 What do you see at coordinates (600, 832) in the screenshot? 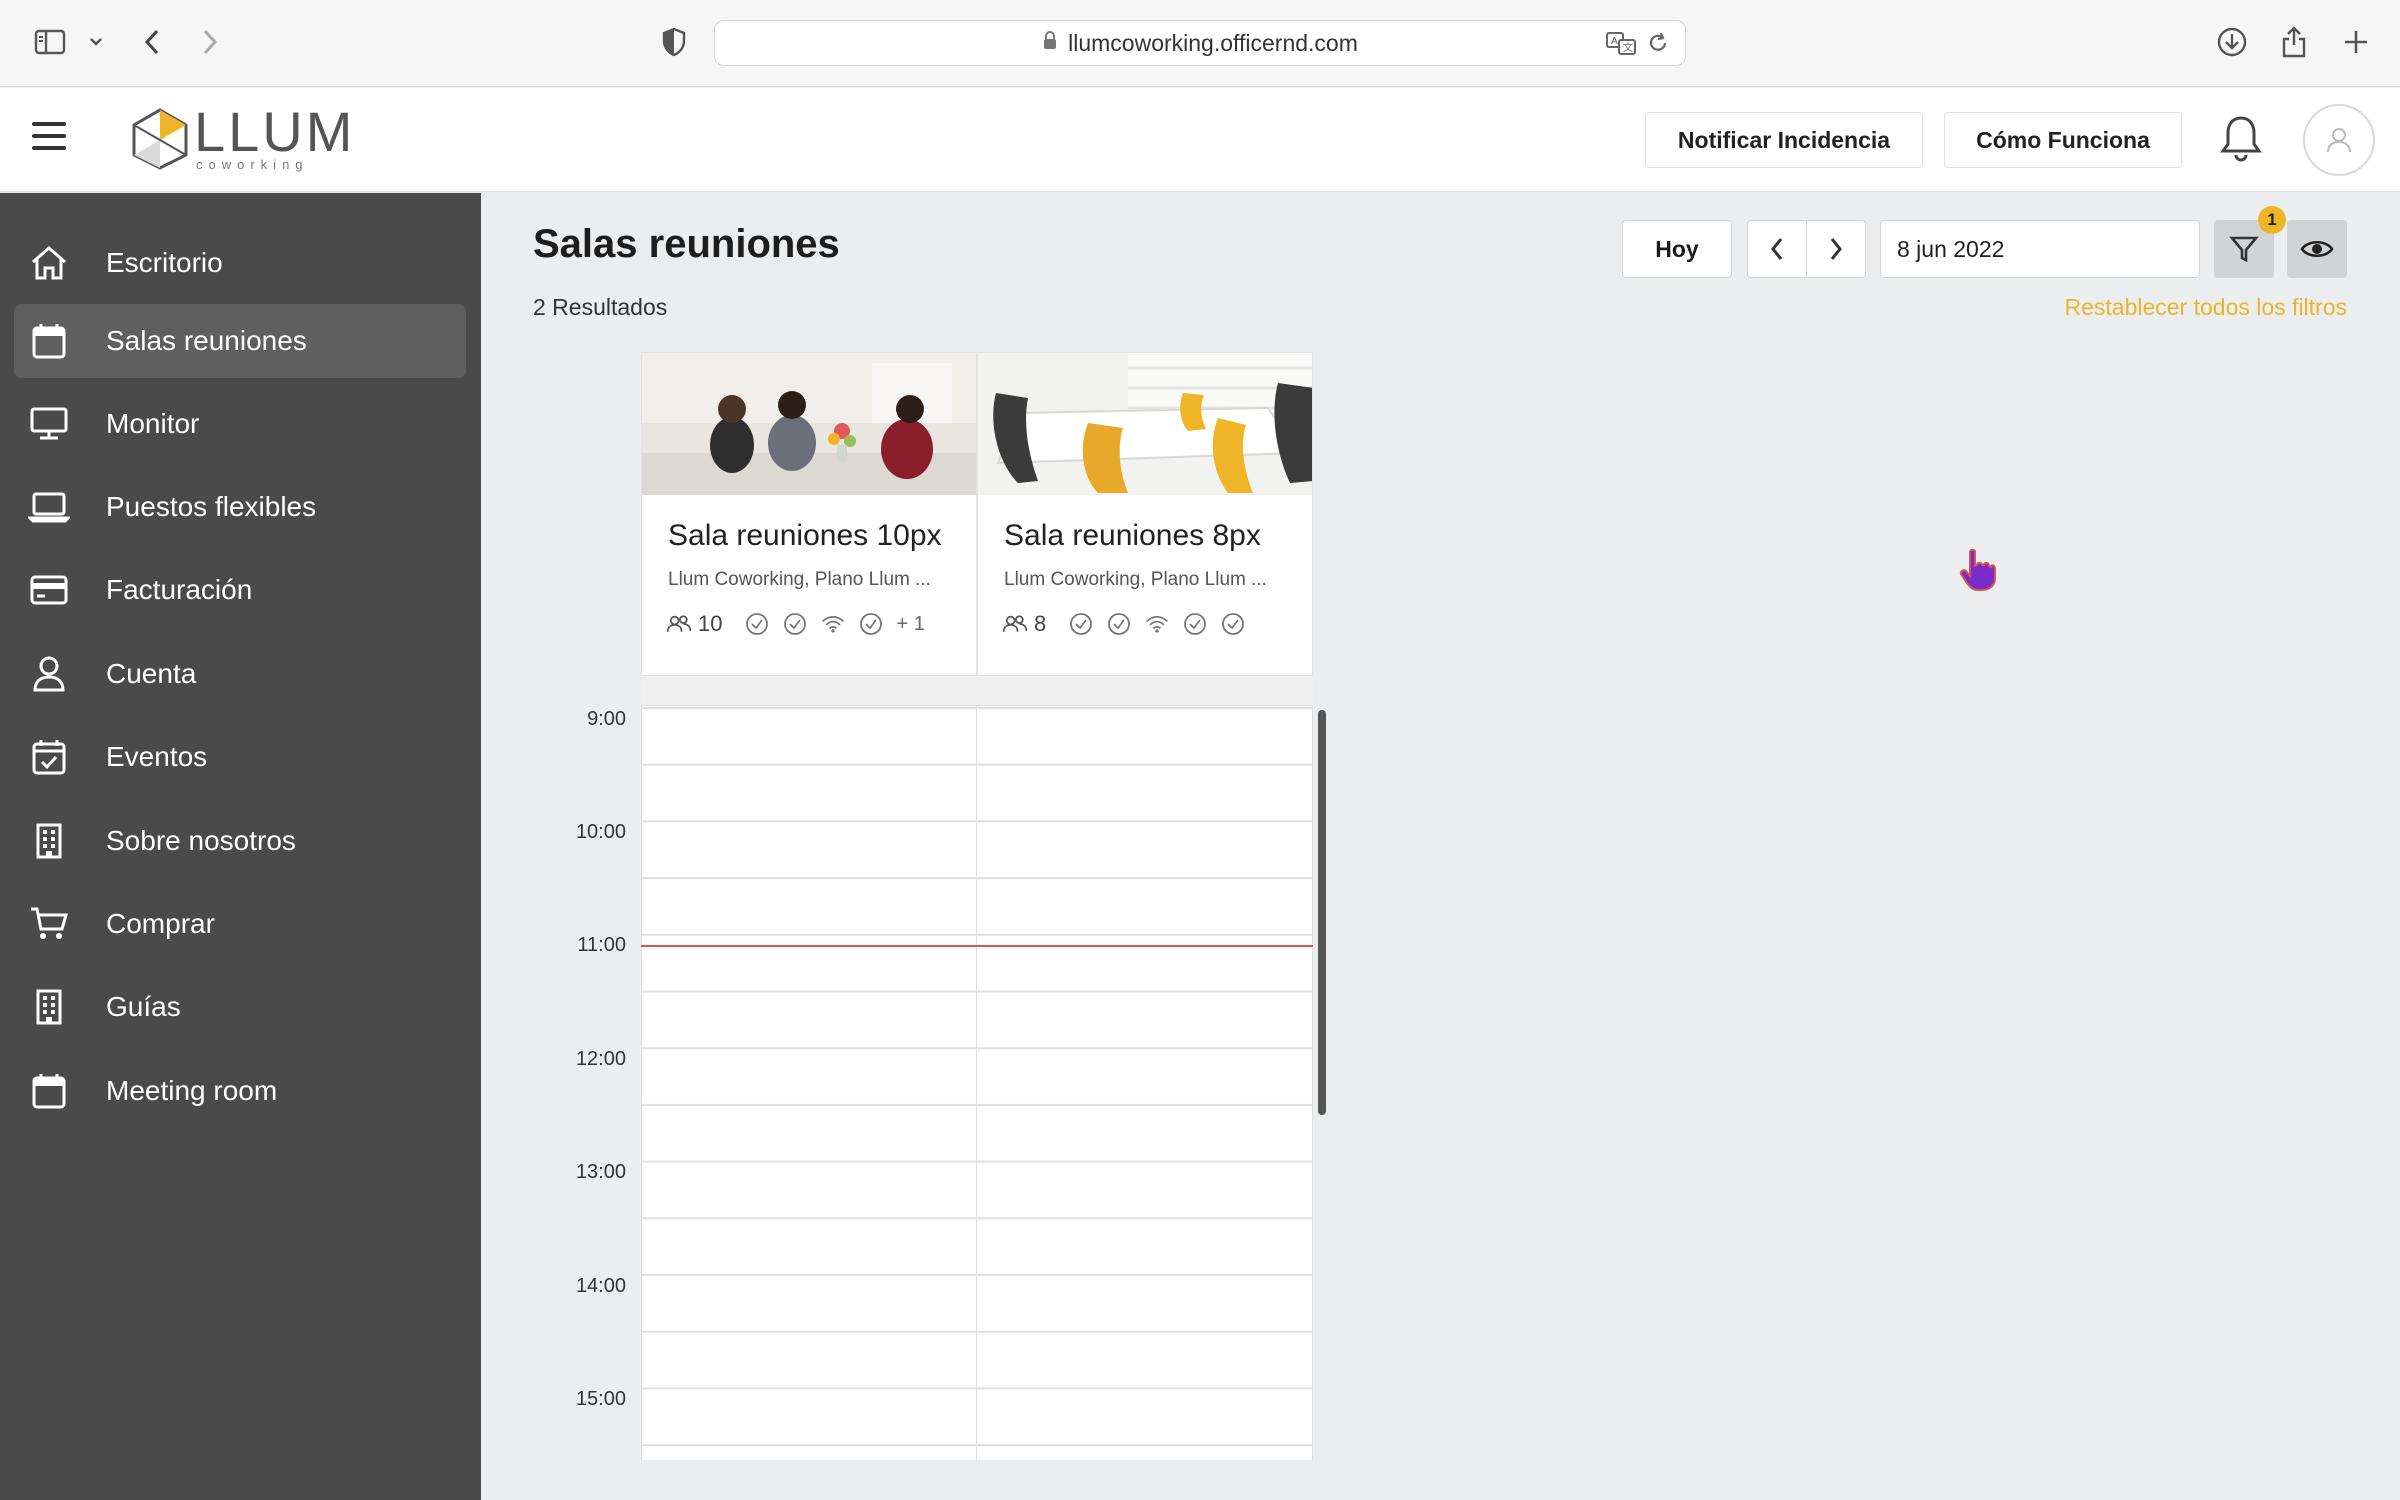
I see `time-label: 10:00` at bounding box center [600, 832].